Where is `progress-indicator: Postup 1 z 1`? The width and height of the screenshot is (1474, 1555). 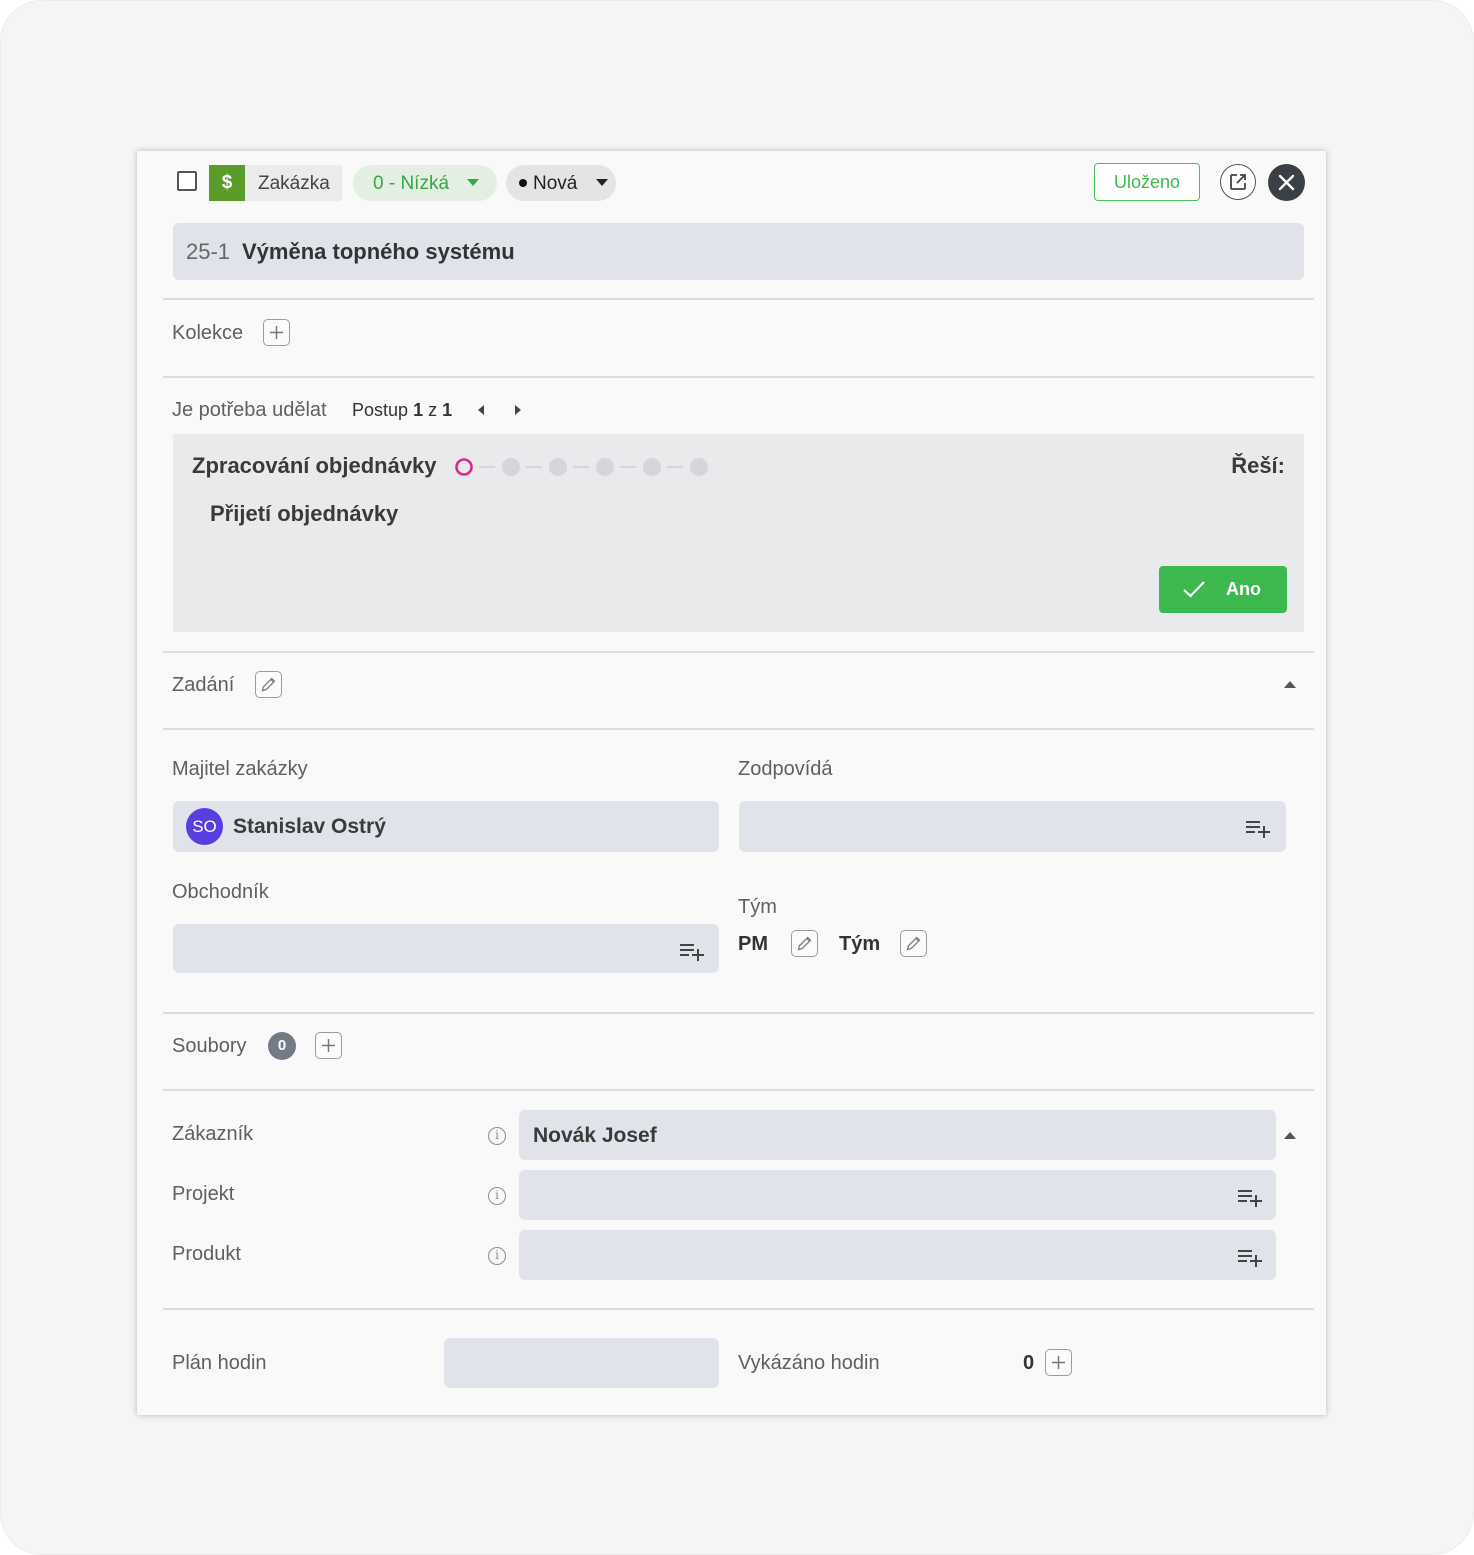
progress-indicator: Postup 1 z 1 is located at coordinates (402, 410).